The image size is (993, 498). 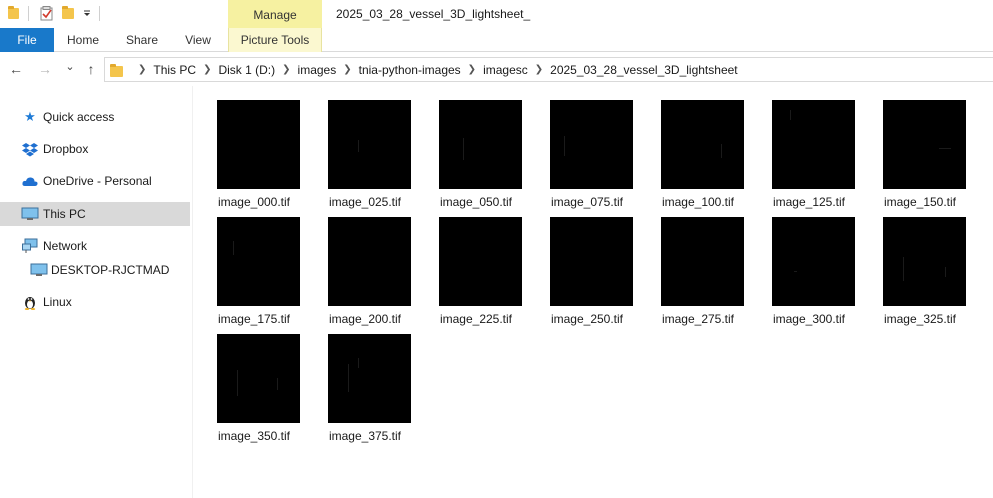 What do you see at coordinates (66, 149) in the screenshot?
I see `sidebar-item-label: Dropbox` at bounding box center [66, 149].